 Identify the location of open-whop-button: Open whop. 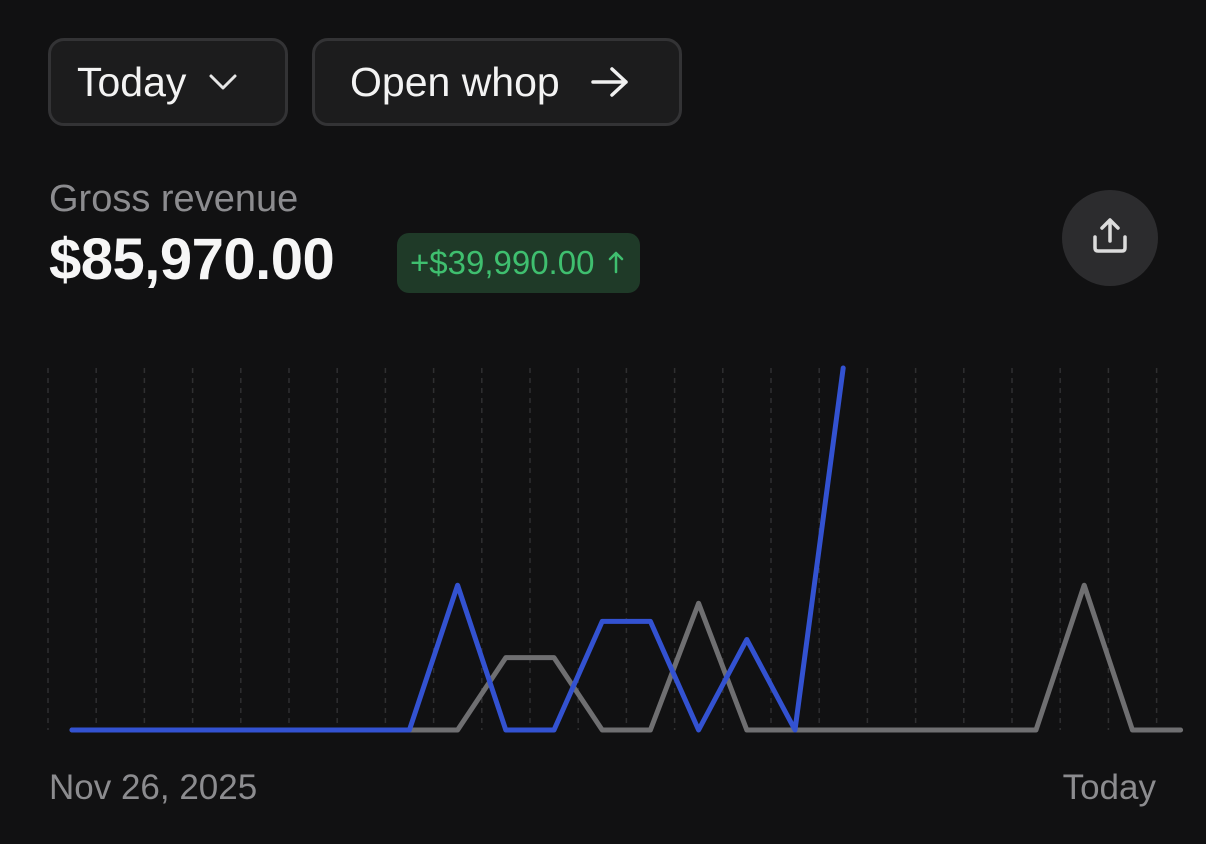
(497, 82).